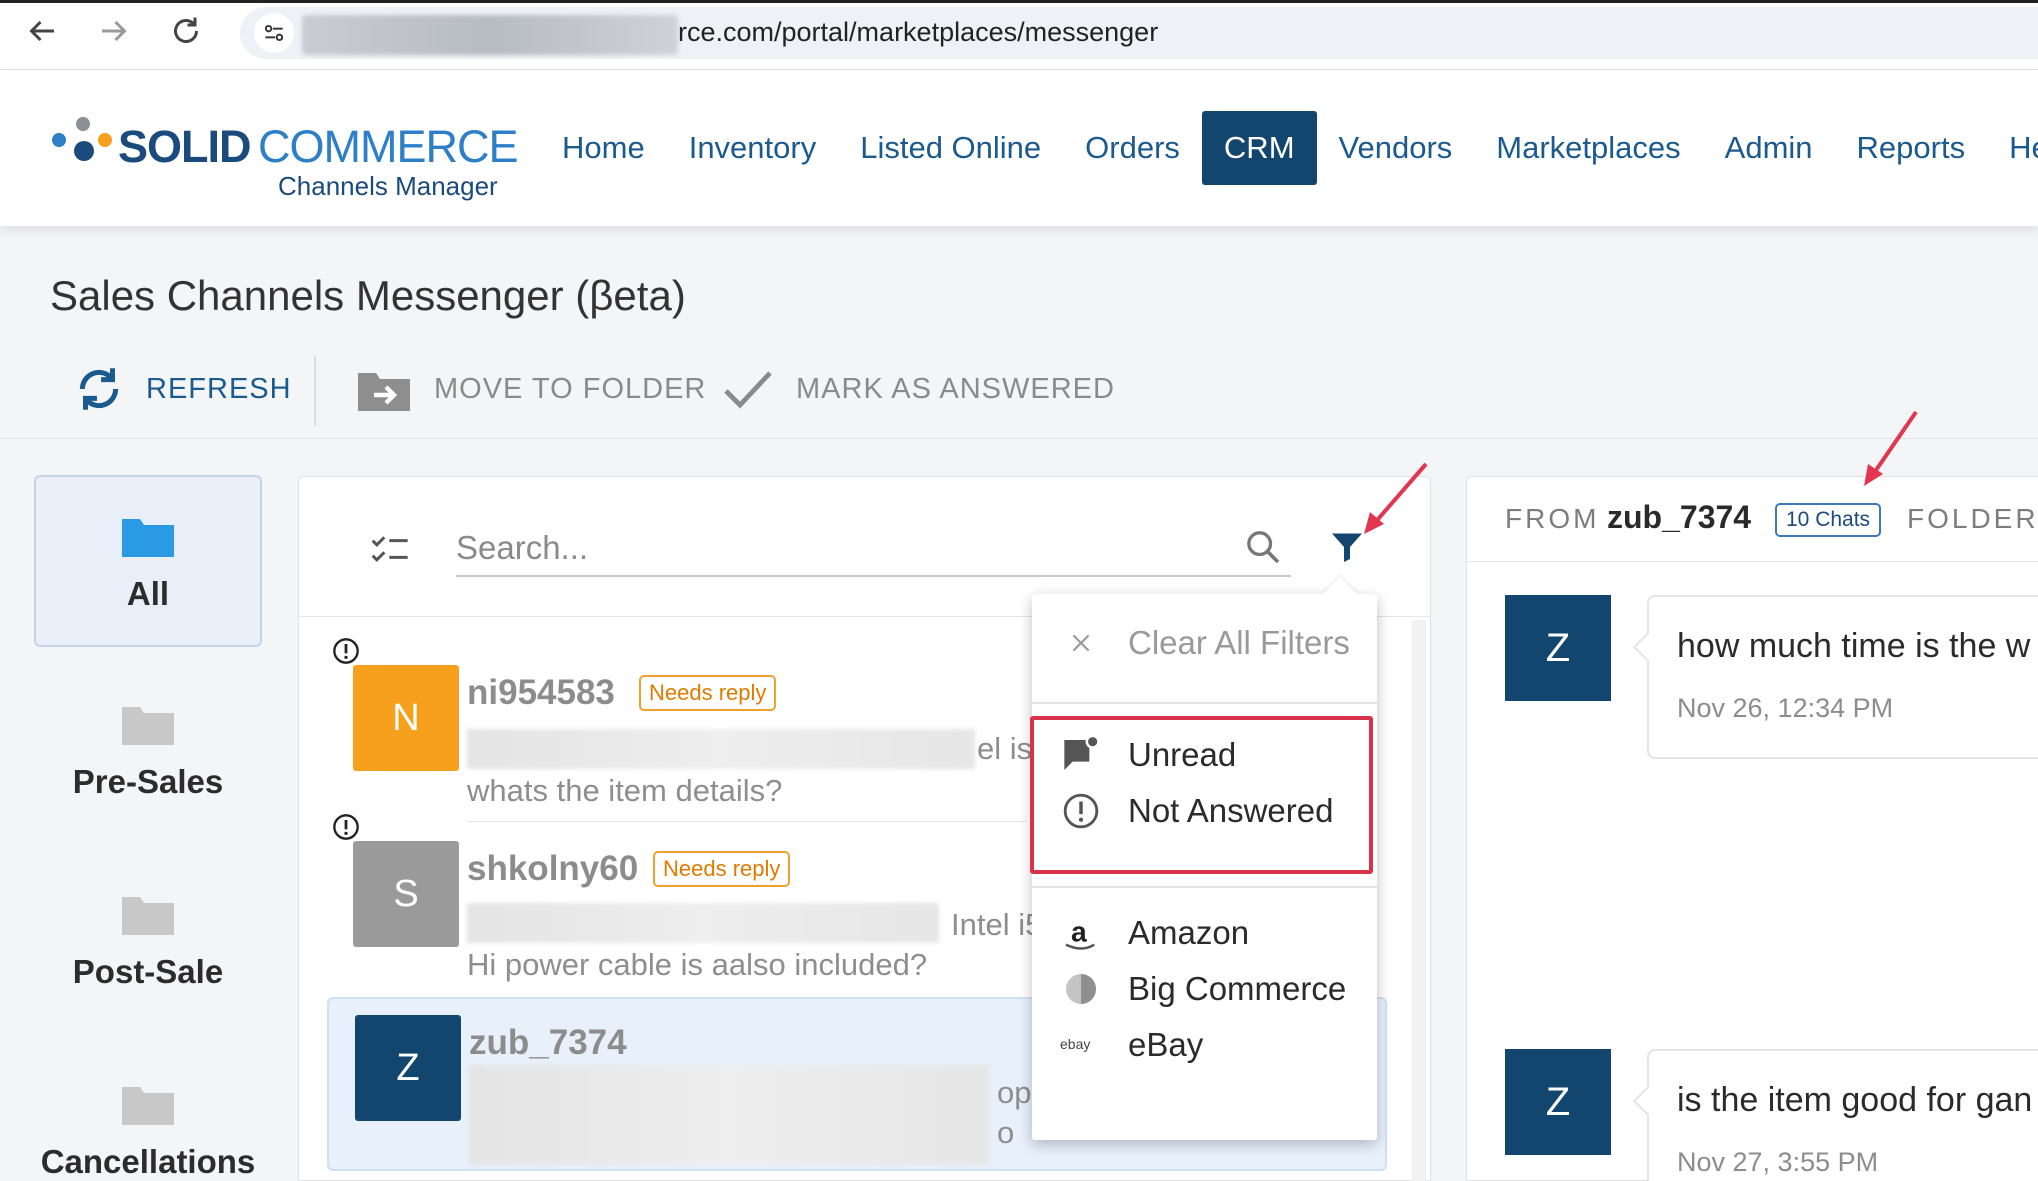  I want to click on folder-label: Cancellations, so click(148, 1161).